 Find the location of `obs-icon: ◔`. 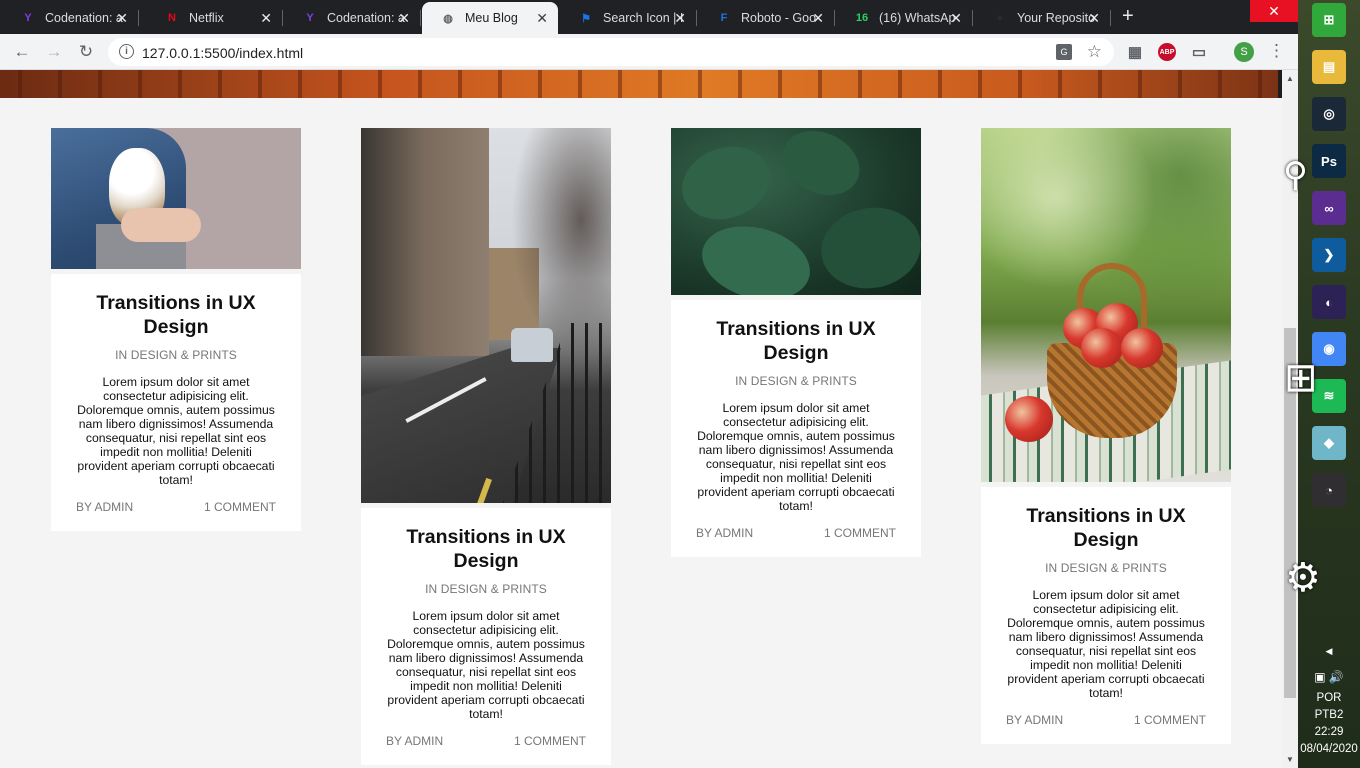

obs-icon: ◔ is located at coordinates (1329, 490).